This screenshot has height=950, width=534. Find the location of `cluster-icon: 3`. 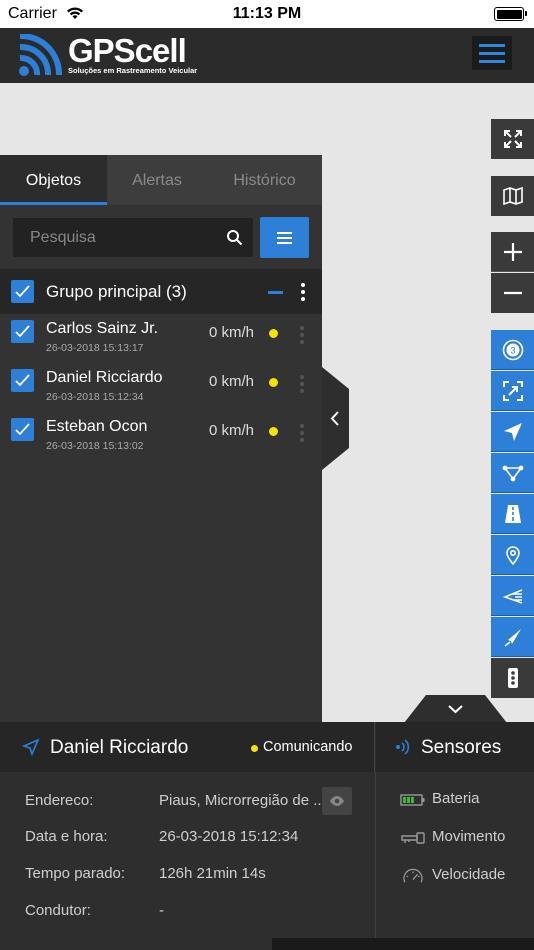

cluster-icon: 3 is located at coordinates (513, 350).